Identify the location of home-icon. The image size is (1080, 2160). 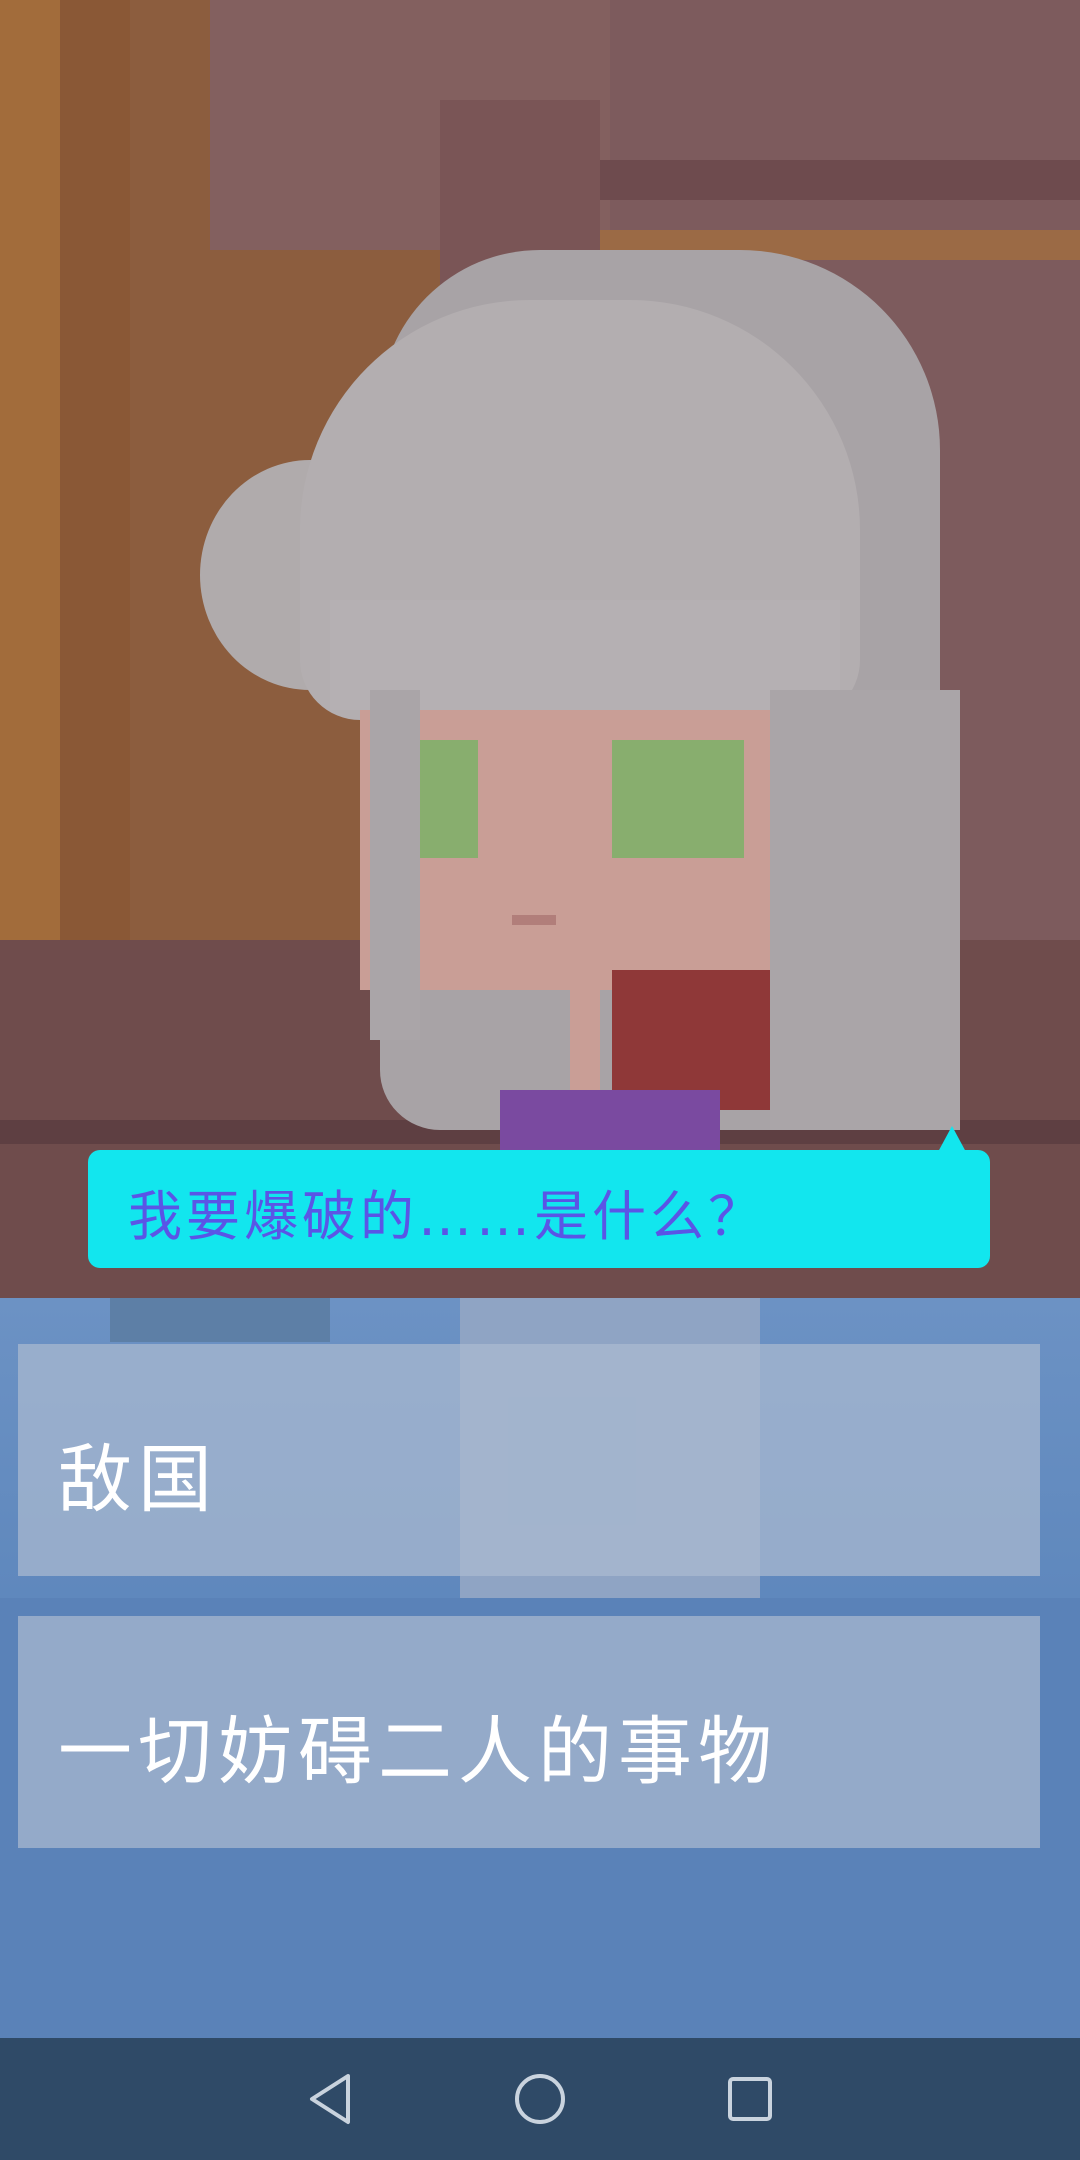
(540, 2099).